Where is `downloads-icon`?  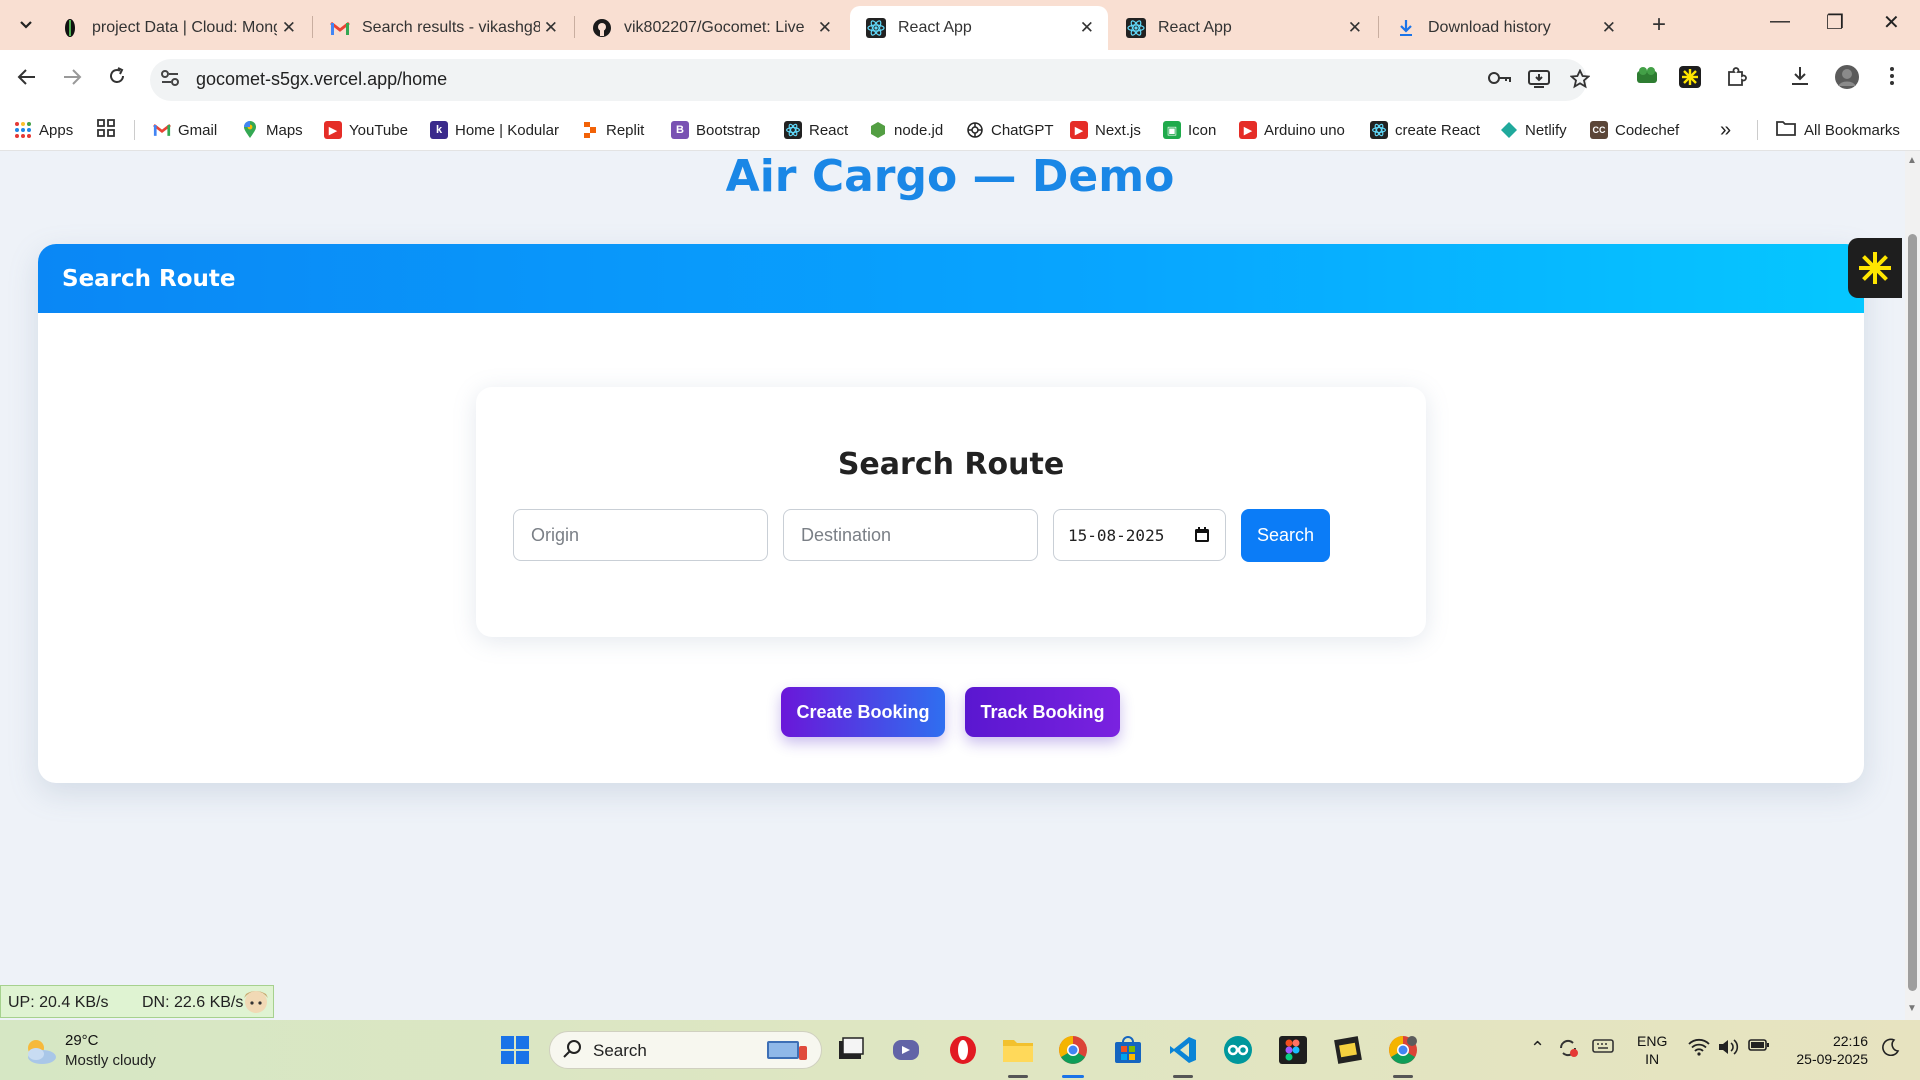 downloads-icon is located at coordinates (1800, 79).